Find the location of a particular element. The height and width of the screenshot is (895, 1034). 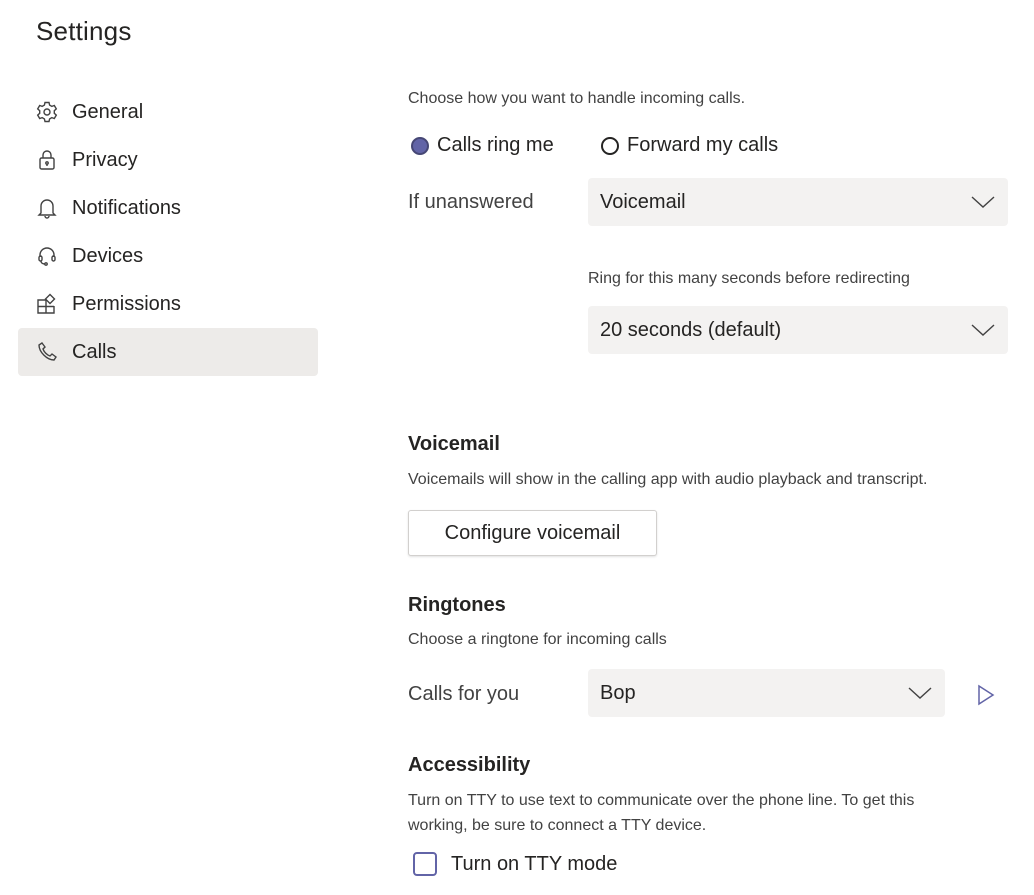

configure-voicemail-button: Configure voicemail is located at coordinates (532, 533).